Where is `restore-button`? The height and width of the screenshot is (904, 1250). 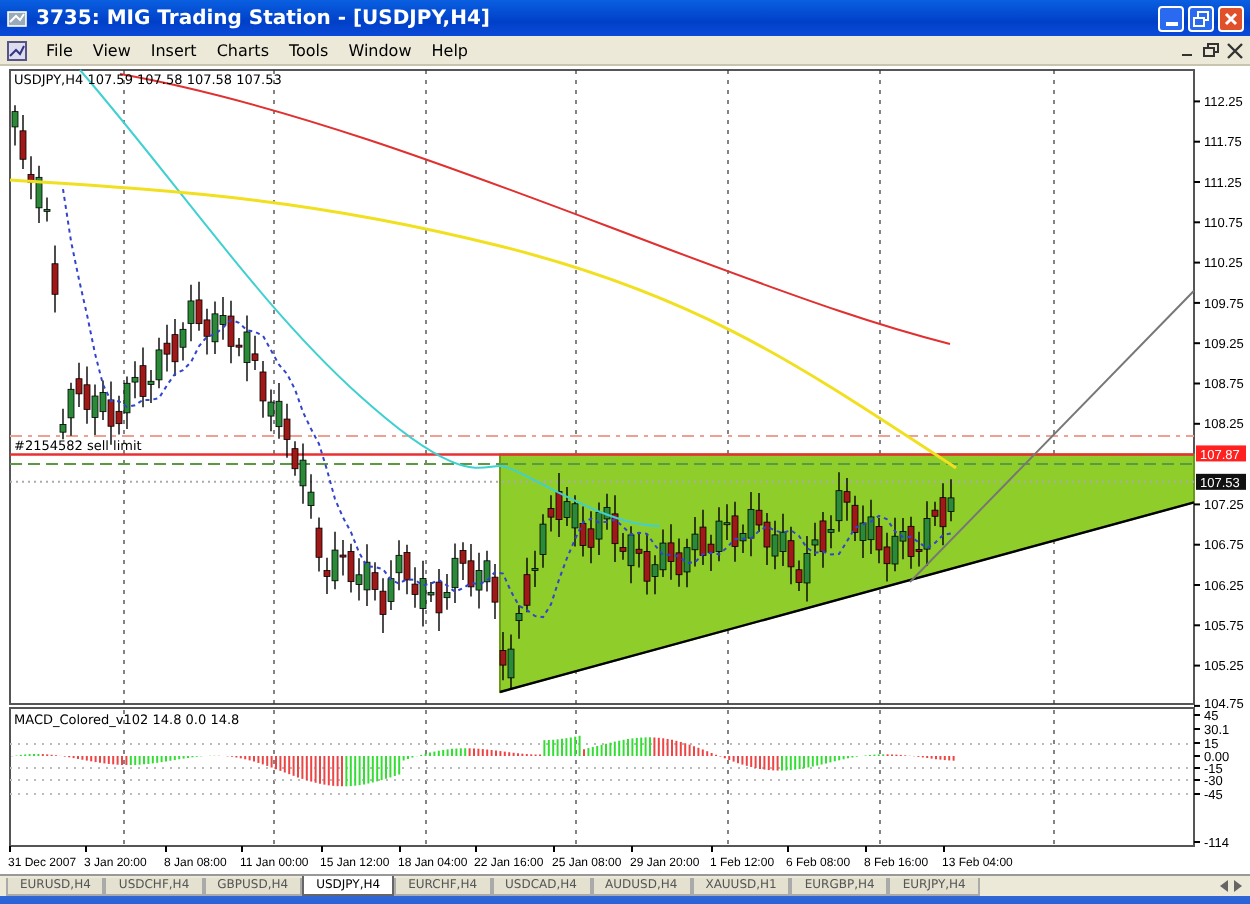
restore-button is located at coordinates (1201, 18).